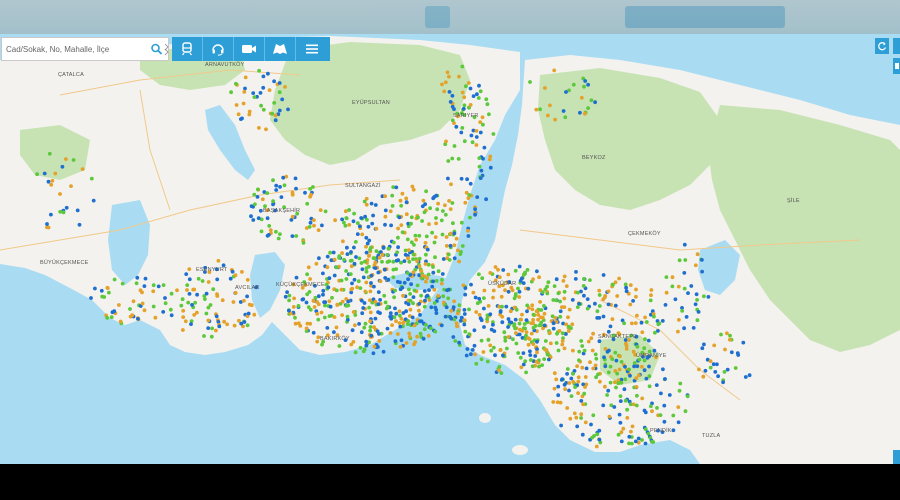 The width and height of the screenshot is (900, 500). What do you see at coordinates (187, 49) in the screenshot?
I see `train-button` at bounding box center [187, 49].